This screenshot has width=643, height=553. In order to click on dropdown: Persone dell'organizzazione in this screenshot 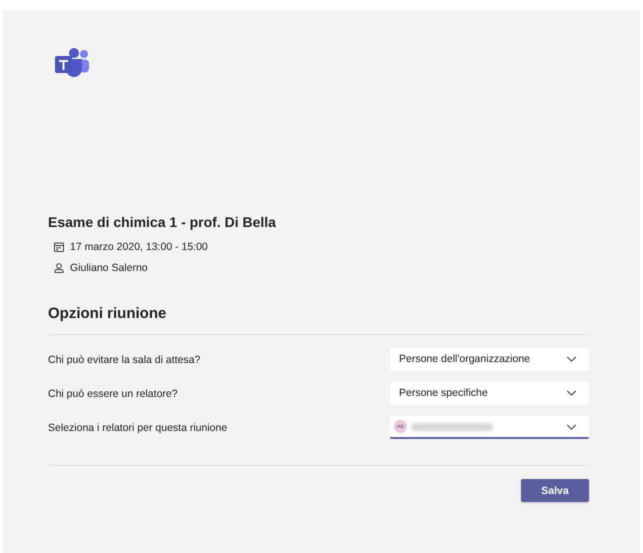, I will do `click(489, 359)`.